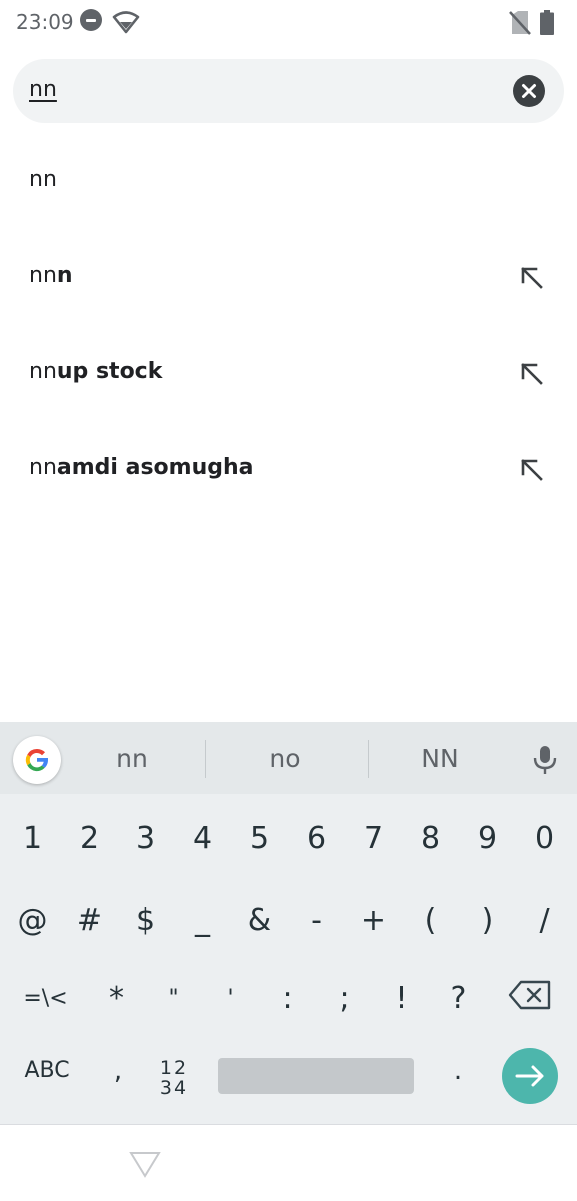 Image resolution: width=577 pixels, height=1201 pixels. I want to click on numpad-line-1: 12, so click(174, 1068).